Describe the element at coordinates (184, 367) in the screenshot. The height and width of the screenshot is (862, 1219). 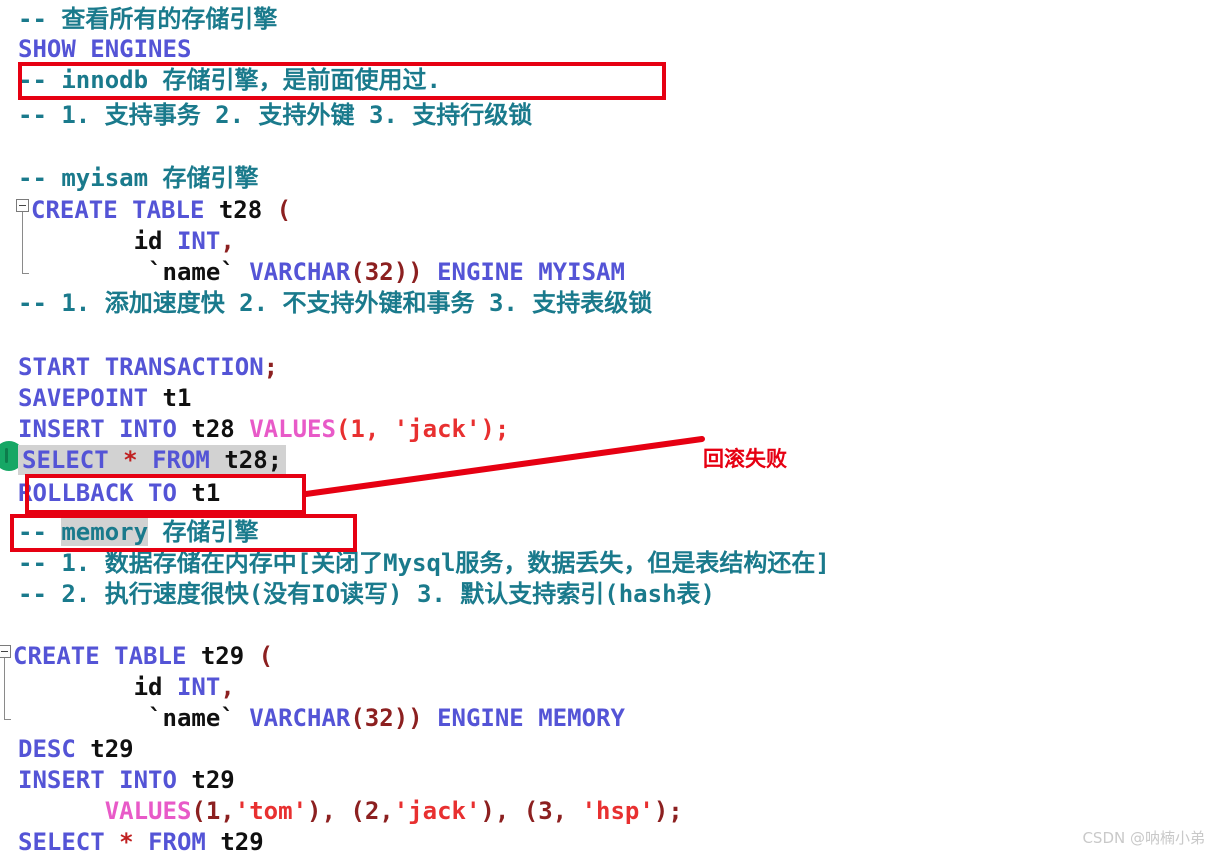
I see `keyword-transaction: TRANSACTION` at that location.